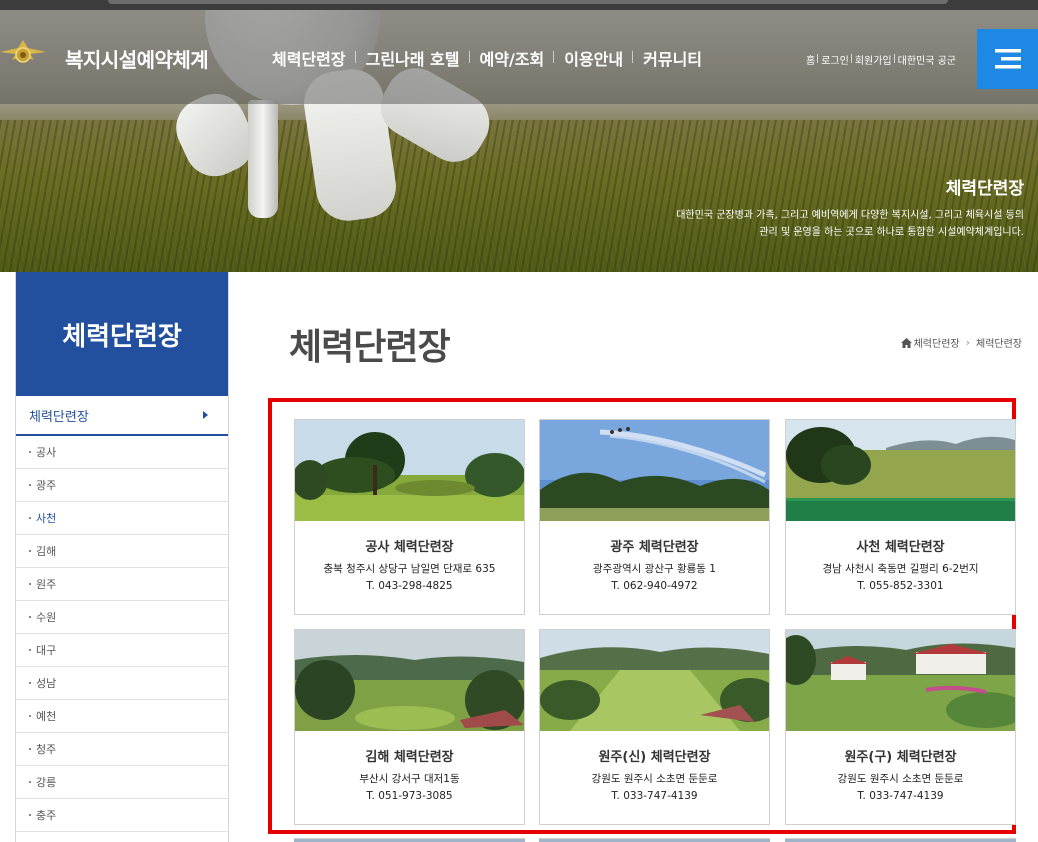  What do you see at coordinates (122, 617) in the screenshot?
I see `sidebar-item-suwon: 수원` at bounding box center [122, 617].